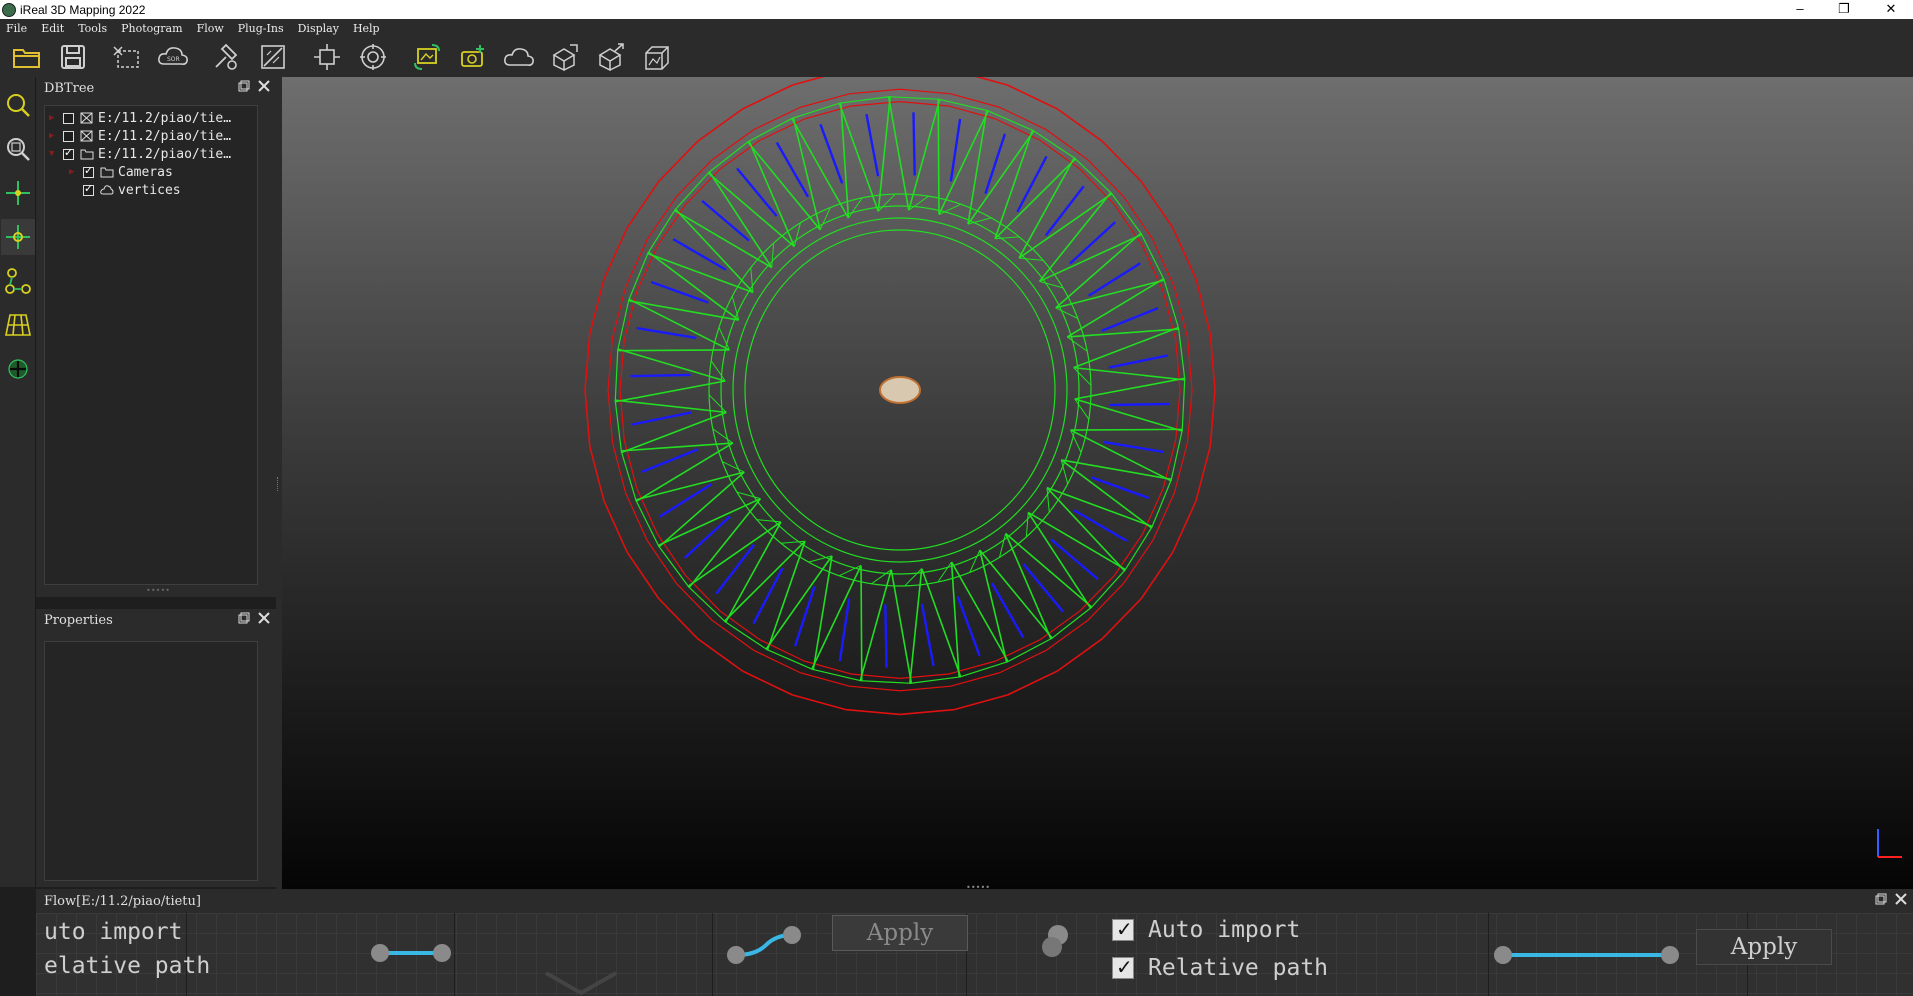 This screenshot has width=1913, height=996. I want to click on camera-link, so click(1027, 525).